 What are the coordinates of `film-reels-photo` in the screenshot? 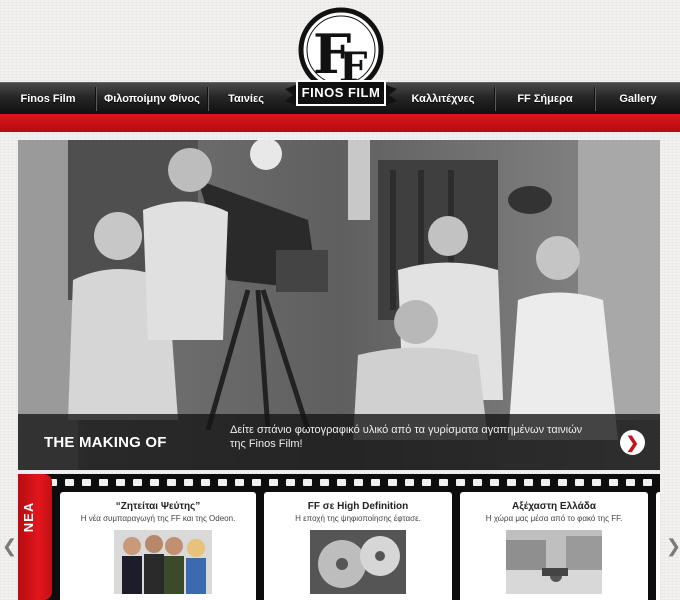 It's located at (358, 562).